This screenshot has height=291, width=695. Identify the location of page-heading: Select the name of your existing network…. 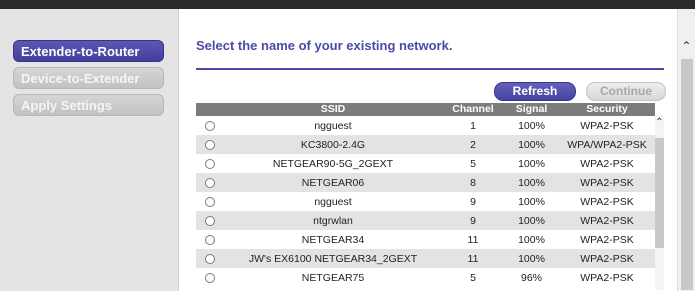
(324, 45).